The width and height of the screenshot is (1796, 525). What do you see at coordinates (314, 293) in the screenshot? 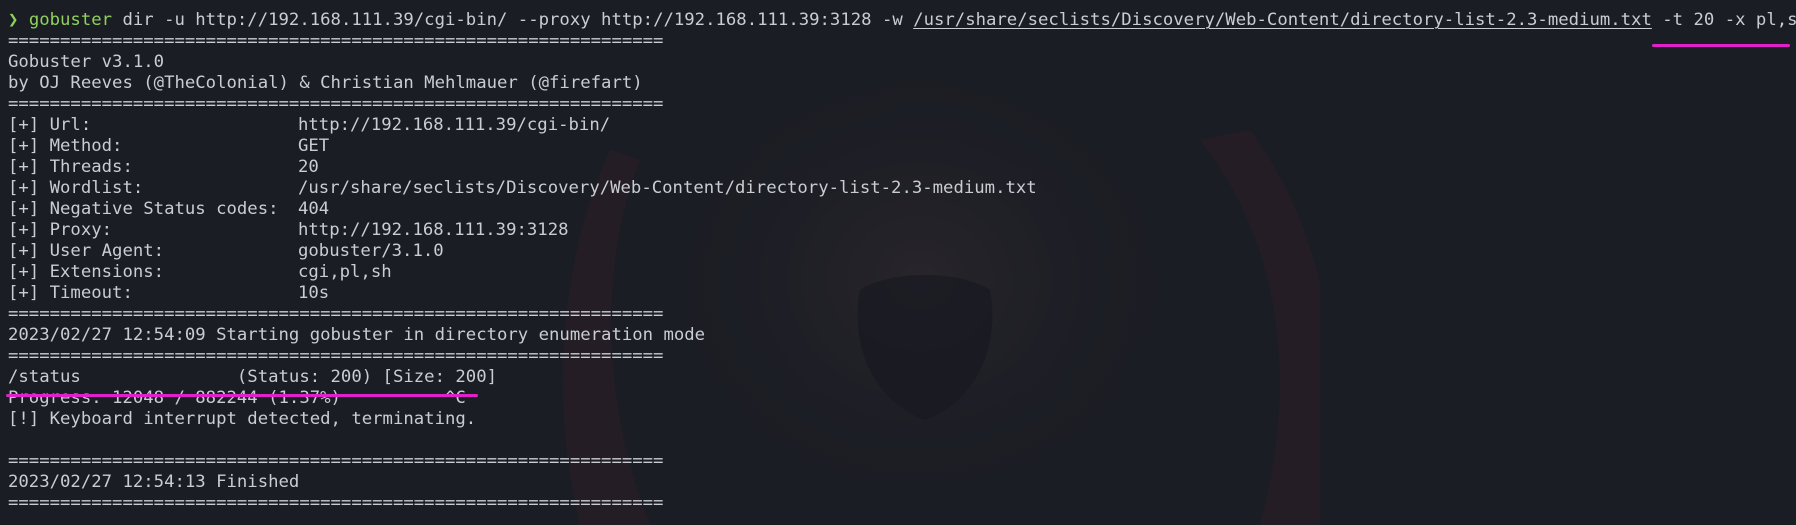
I see `config-value: 10s` at bounding box center [314, 293].